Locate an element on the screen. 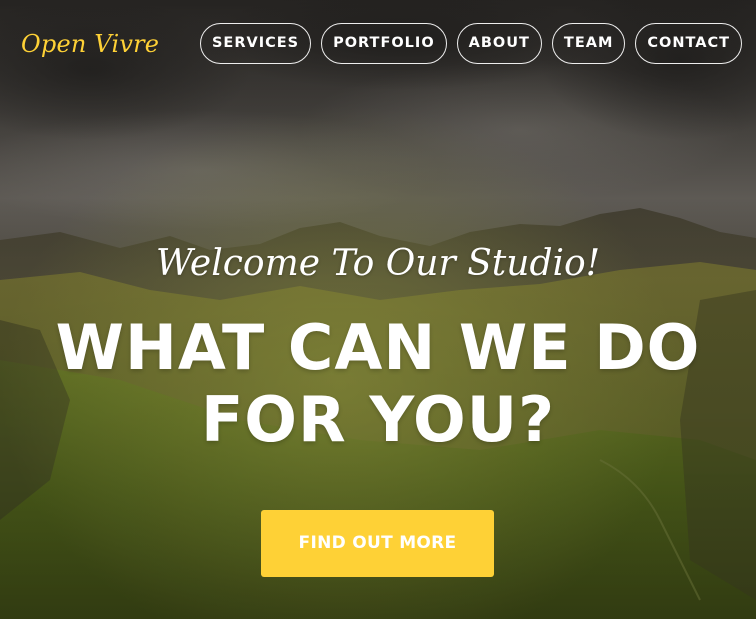 Image resolution: width=756 pixels, height=619 pixels. nav-menu: SERVICES PORTFOLIO ABOUT TEAM CONTACT is located at coordinates (470, 43).